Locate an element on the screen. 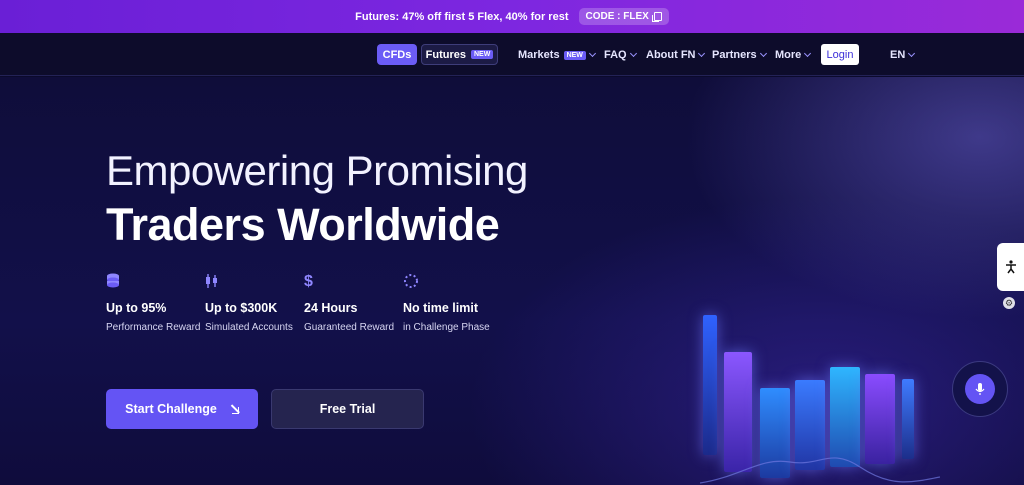 Image resolution: width=1024 pixels, height=485 pixels. nav-more-label: More is located at coordinates (788, 55).